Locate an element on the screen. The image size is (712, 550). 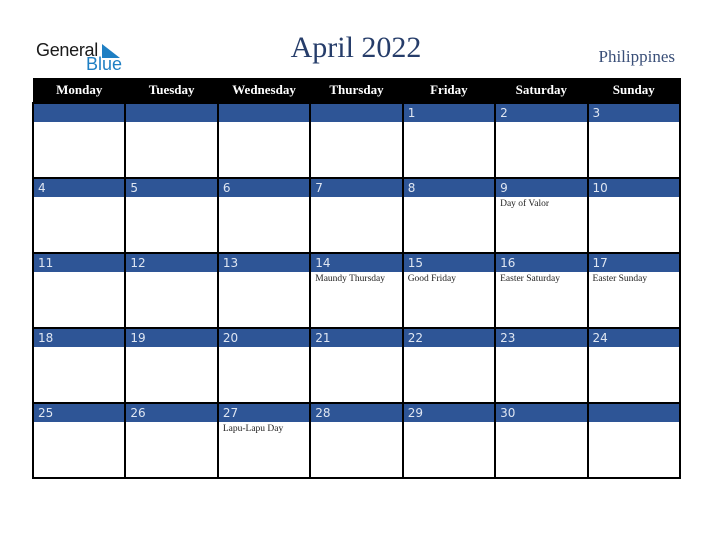
day-cell: 7 is located at coordinates (356, 215).